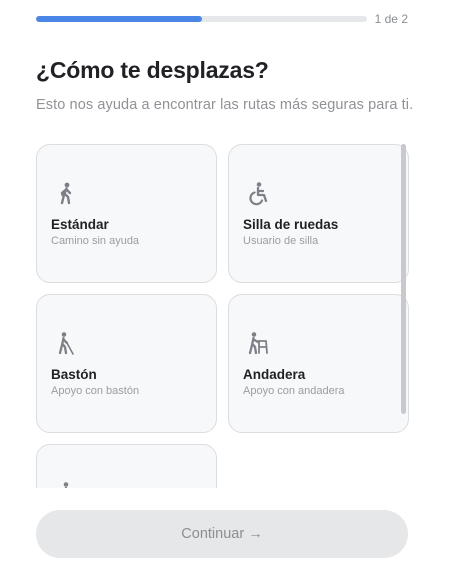 The image size is (464, 573). I want to click on page-title: ¿Cómo te desplazas?, so click(152, 70).